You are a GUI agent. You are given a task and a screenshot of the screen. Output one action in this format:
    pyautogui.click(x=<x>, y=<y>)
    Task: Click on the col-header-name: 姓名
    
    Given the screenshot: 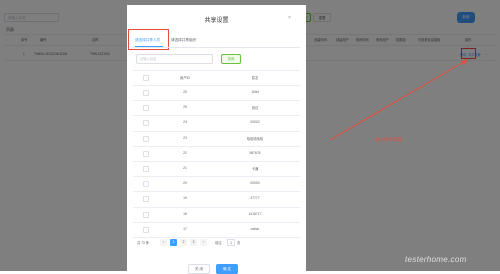 What is the action you would take?
    pyautogui.click(x=255, y=78)
    